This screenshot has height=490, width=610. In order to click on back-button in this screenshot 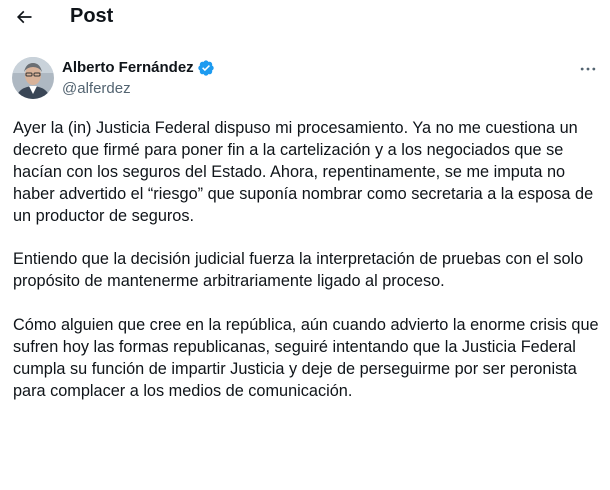, I will do `click(24, 17)`.